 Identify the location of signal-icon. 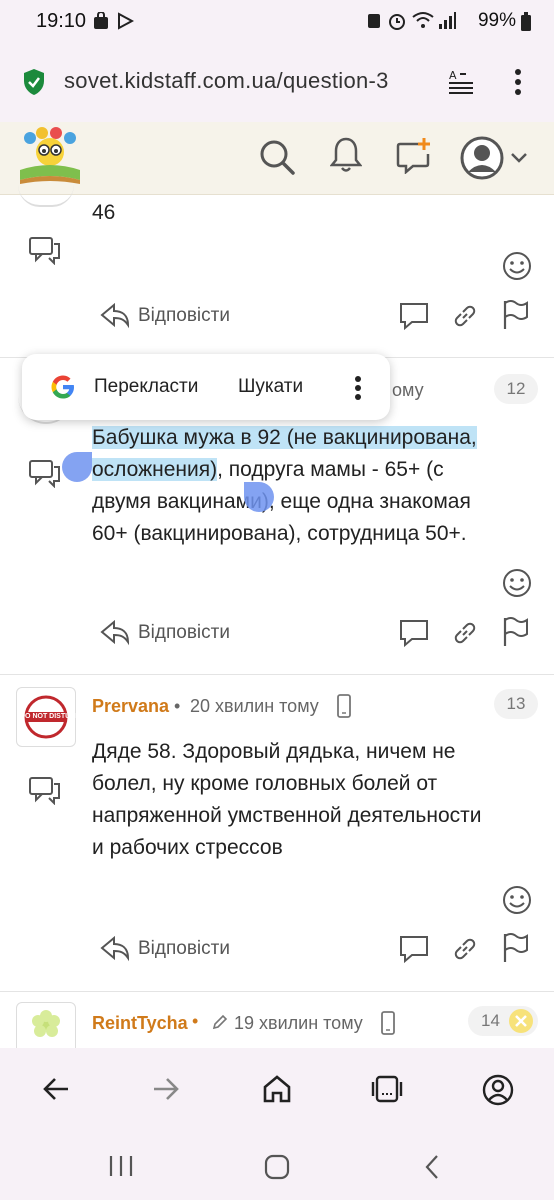
(447, 21).